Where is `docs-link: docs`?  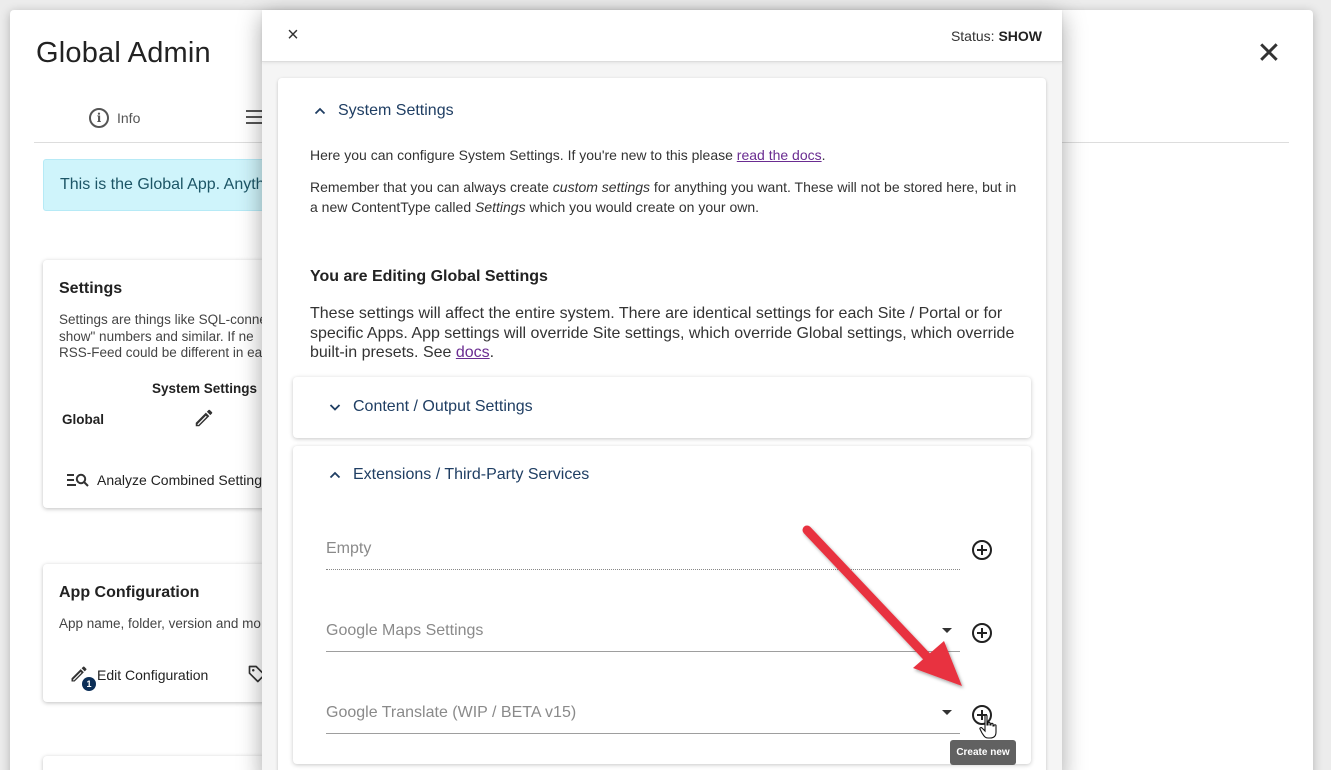 docs-link: docs is located at coordinates (473, 352).